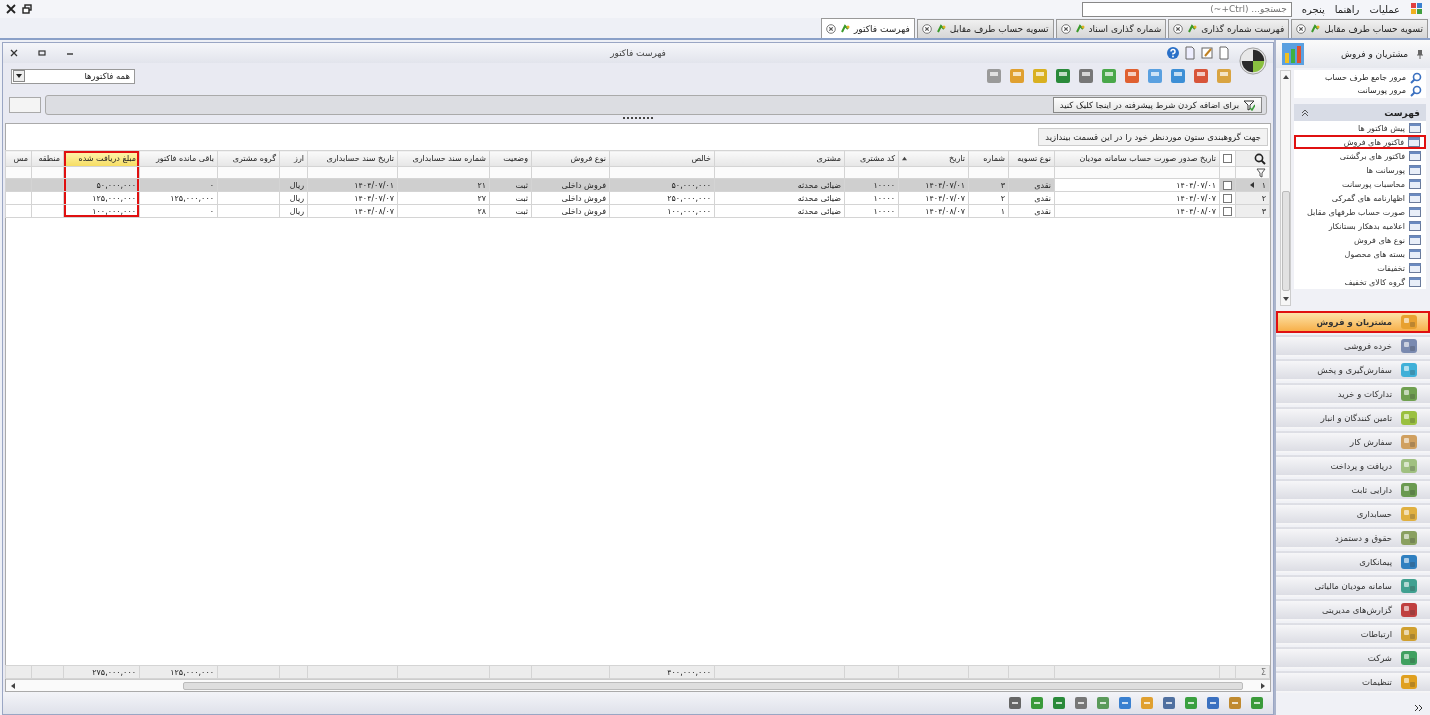 The width and height of the screenshot is (1430, 715). I want to click on filter-dropdown: همه فاکتورها, so click(73, 76).